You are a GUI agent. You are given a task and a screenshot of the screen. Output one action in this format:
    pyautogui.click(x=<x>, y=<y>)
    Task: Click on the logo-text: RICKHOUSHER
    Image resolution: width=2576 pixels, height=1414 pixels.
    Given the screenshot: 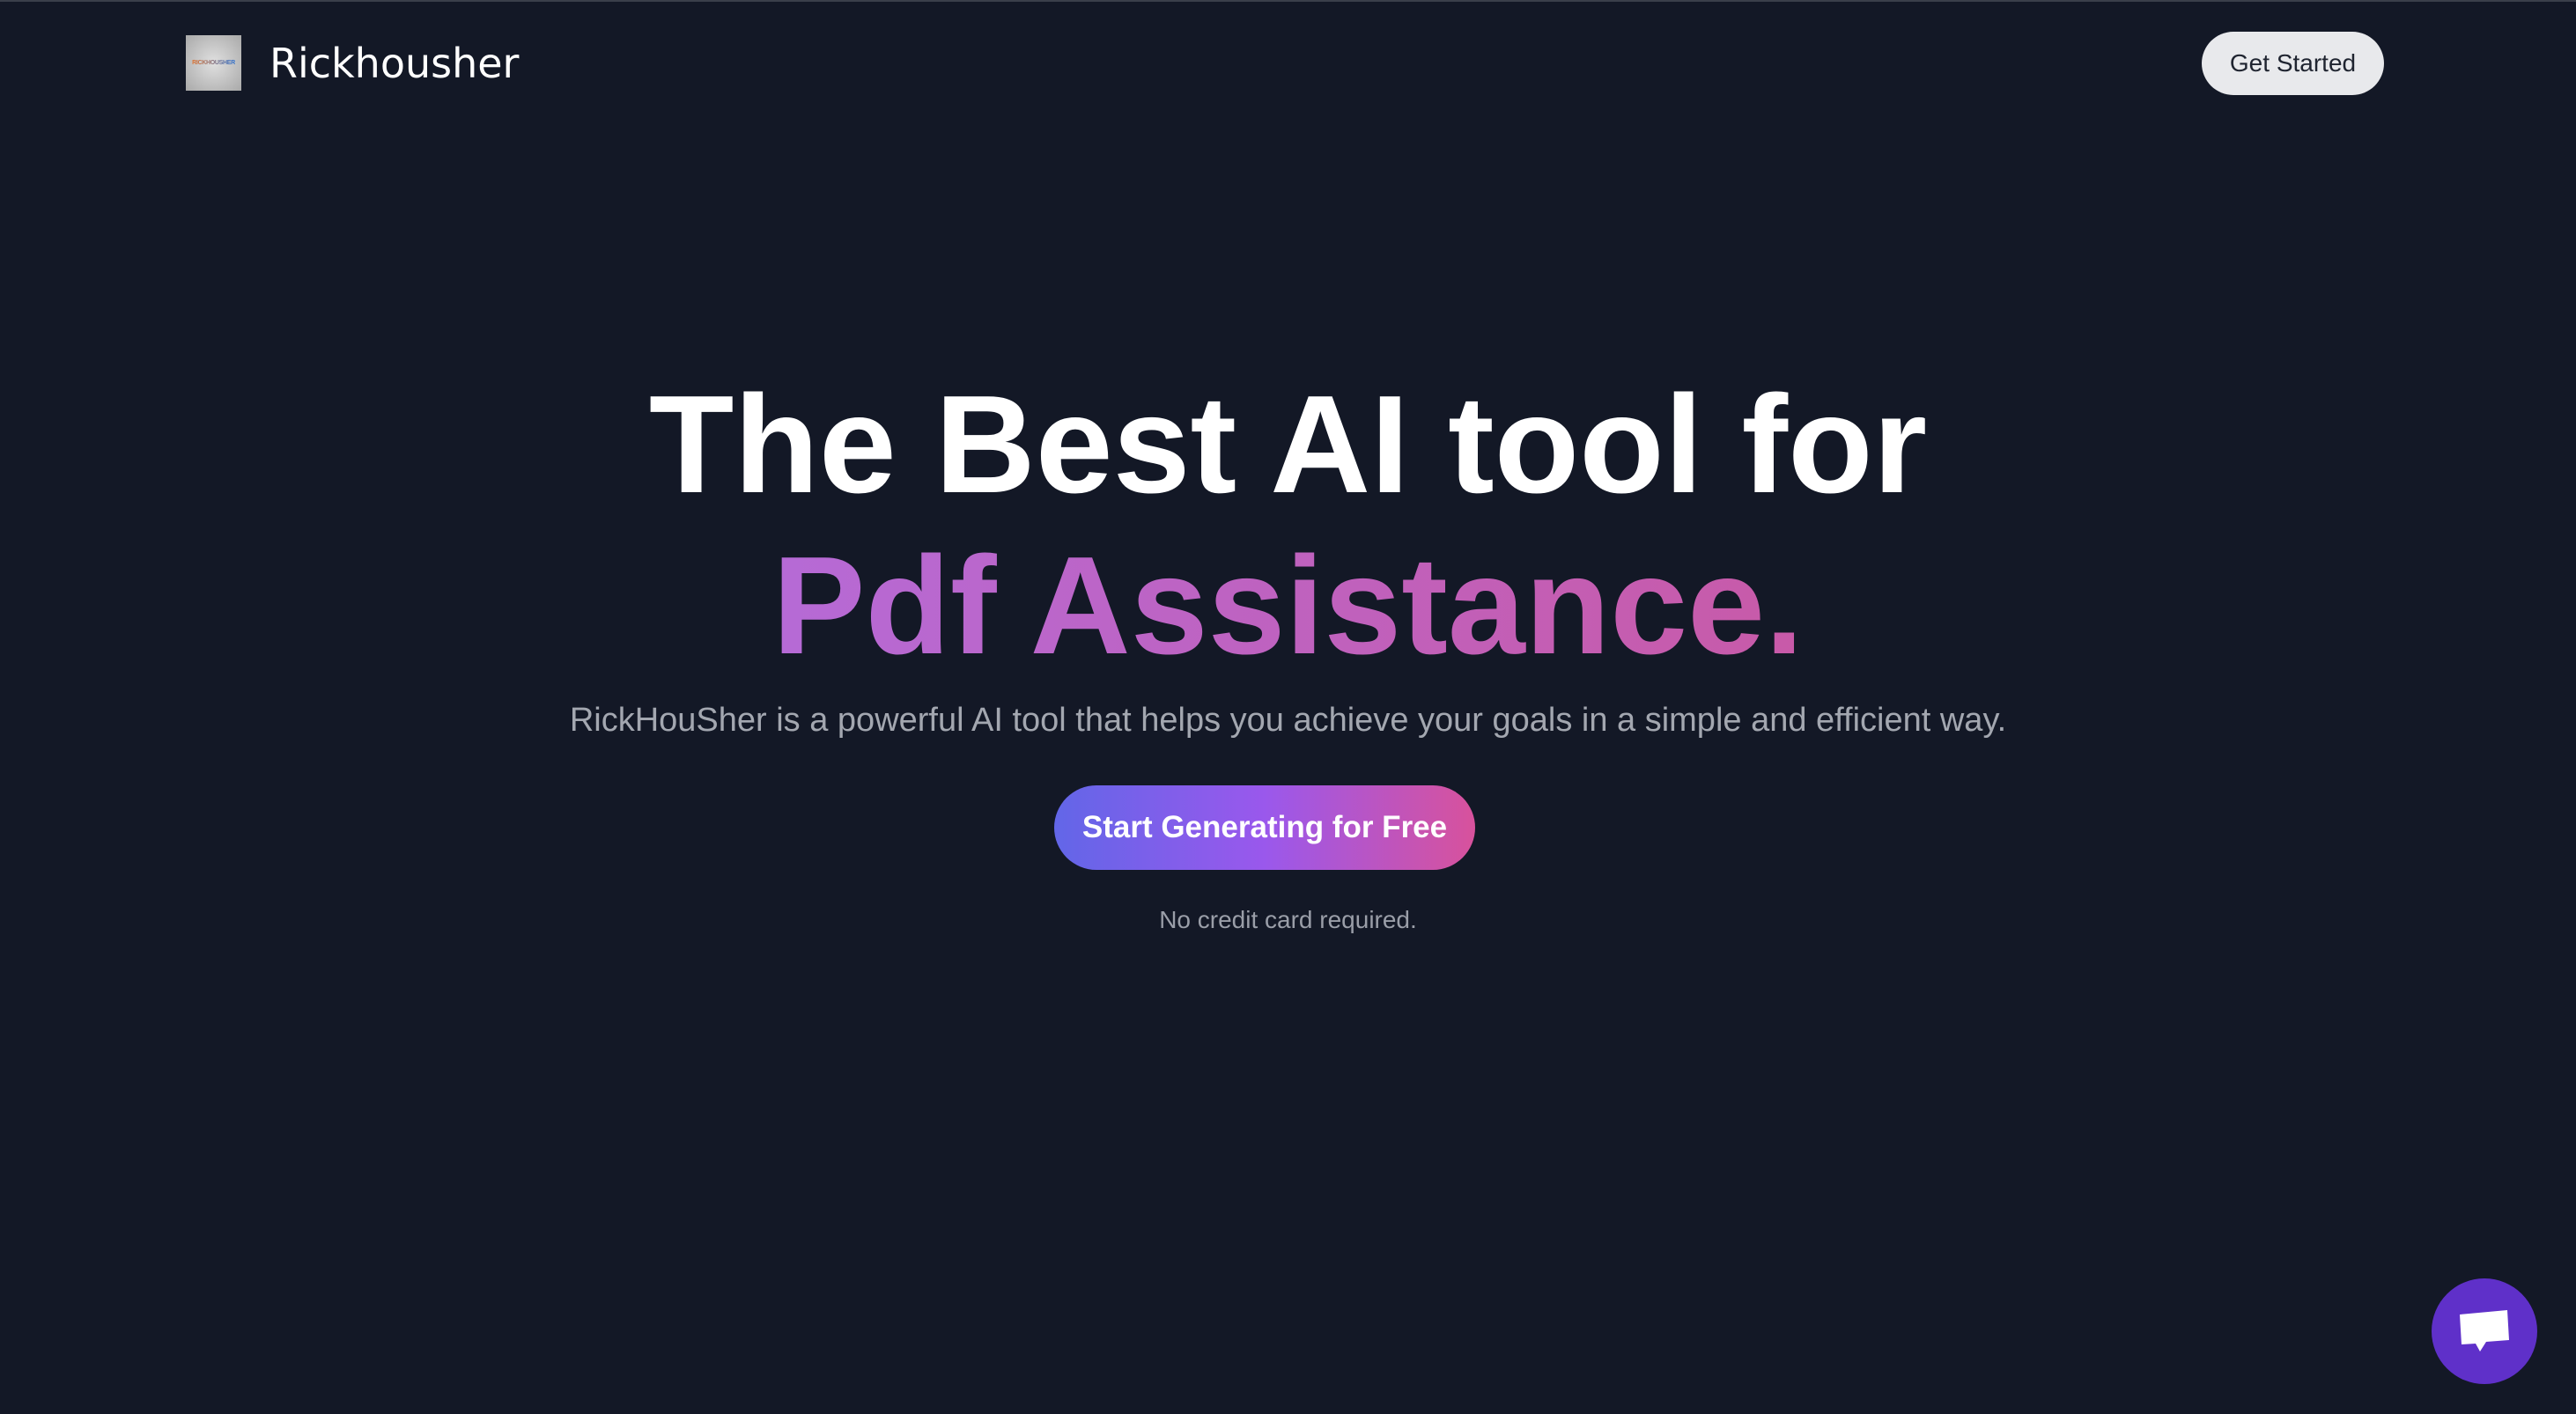 What is the action you would take?
    pyautogui.click(x=213, y=63)
    